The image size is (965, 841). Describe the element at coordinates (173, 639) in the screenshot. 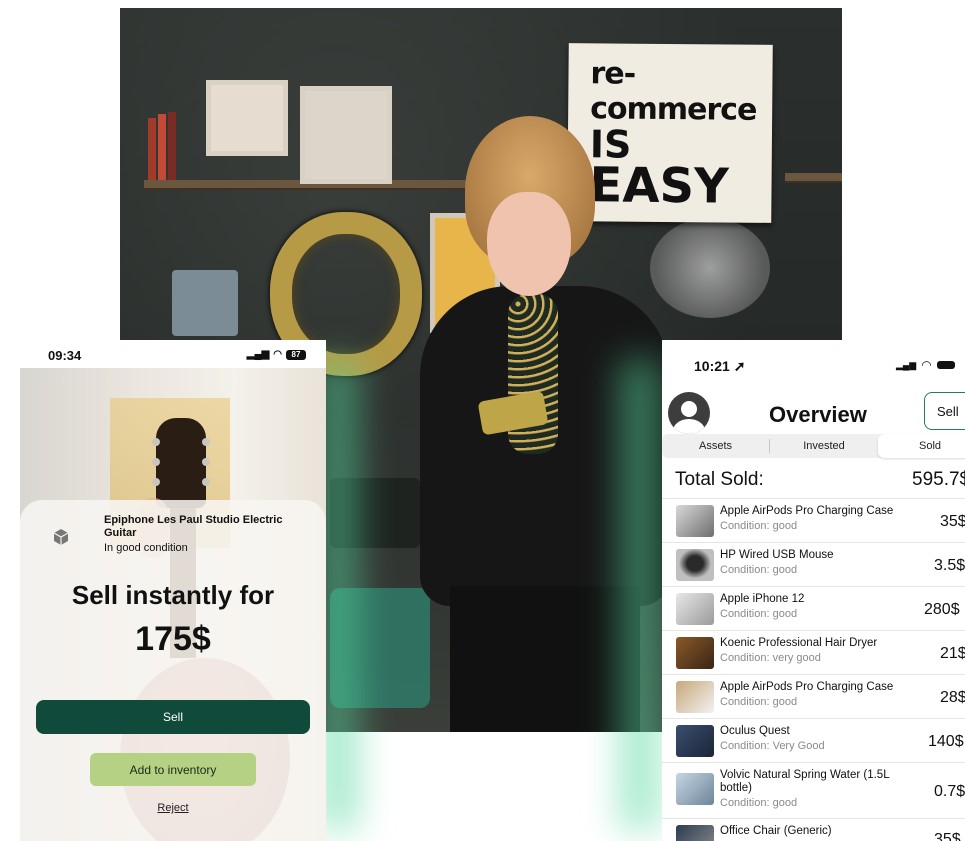

I see `offer-price: 175$` at that location.